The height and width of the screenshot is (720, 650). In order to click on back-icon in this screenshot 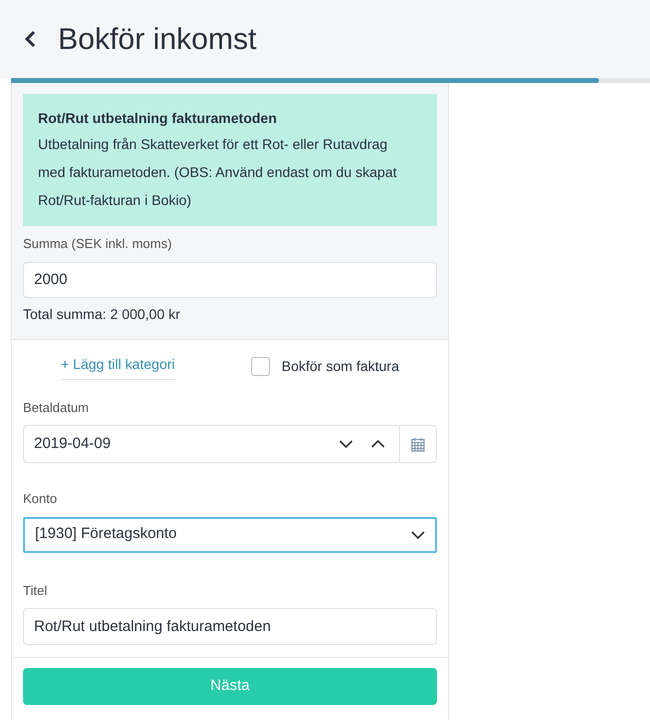, I will do `click(30, 39)`.